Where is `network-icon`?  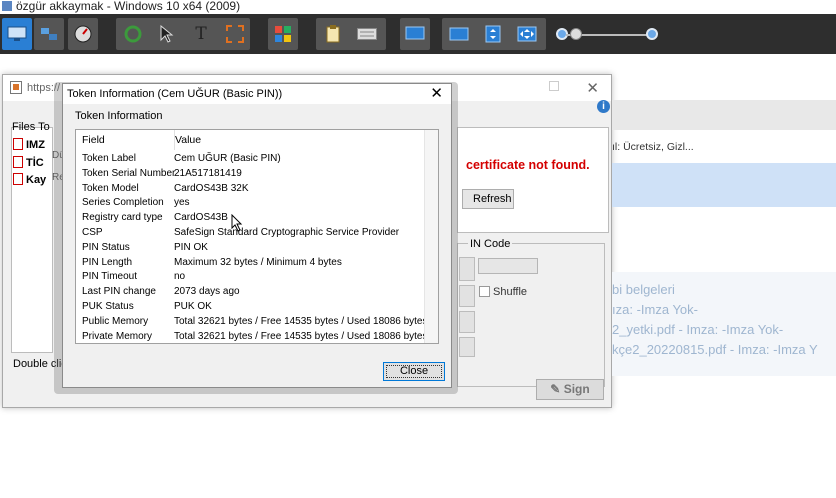
network-icon is located at coordinates (49, 34).